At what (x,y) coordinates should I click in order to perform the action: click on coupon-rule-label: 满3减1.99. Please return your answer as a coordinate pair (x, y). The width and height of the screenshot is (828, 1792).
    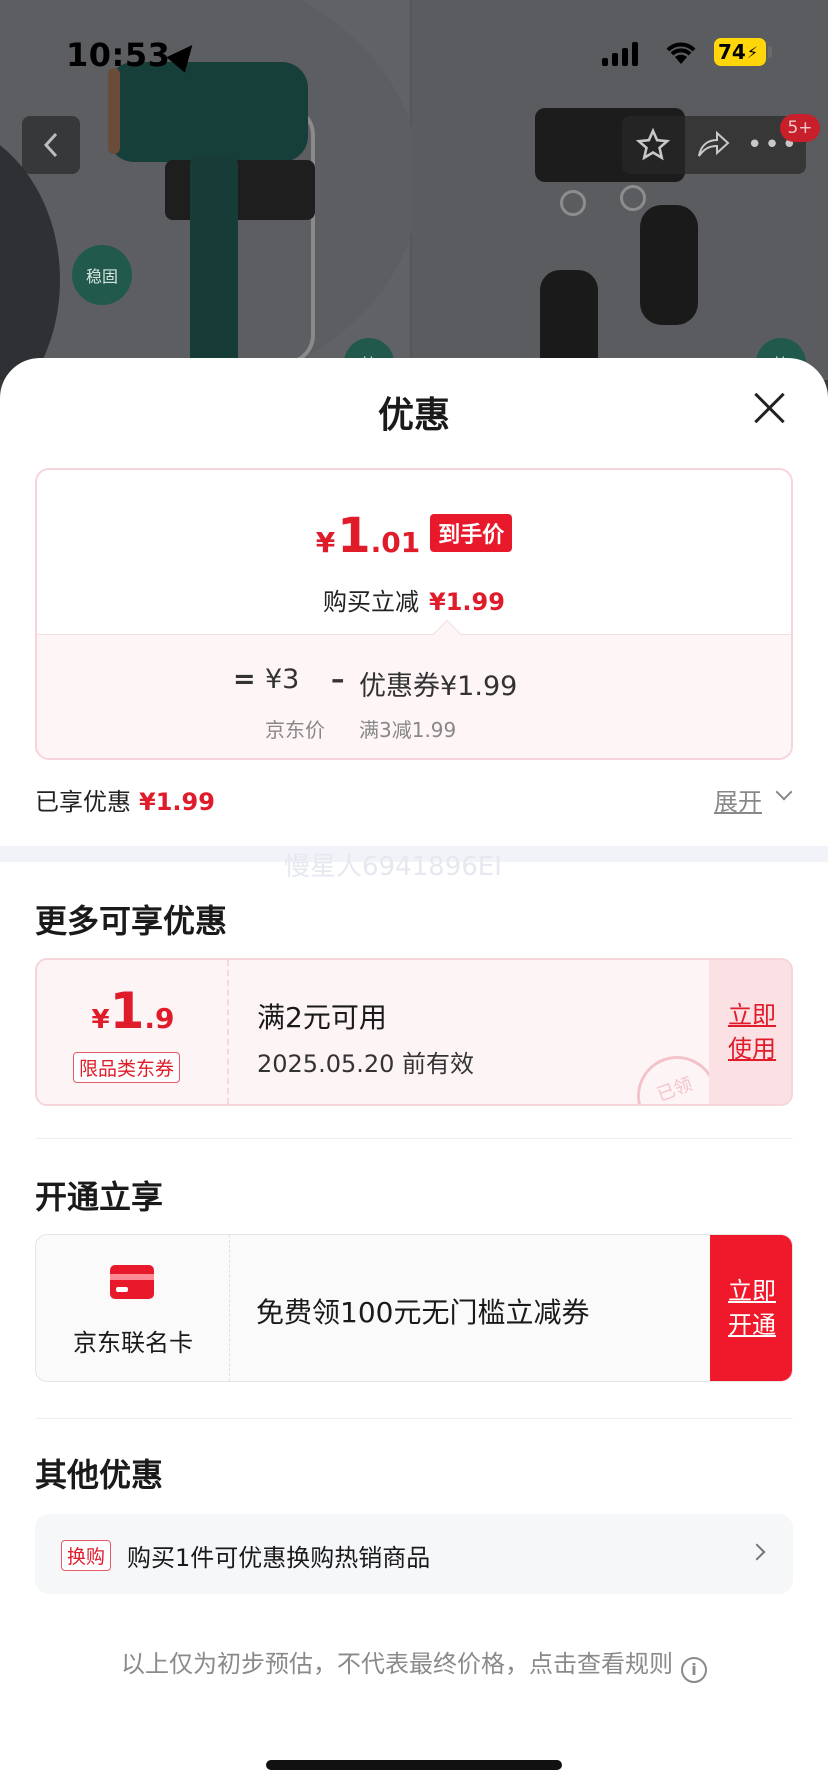
    Looking at the image, I should click on (408, 730).